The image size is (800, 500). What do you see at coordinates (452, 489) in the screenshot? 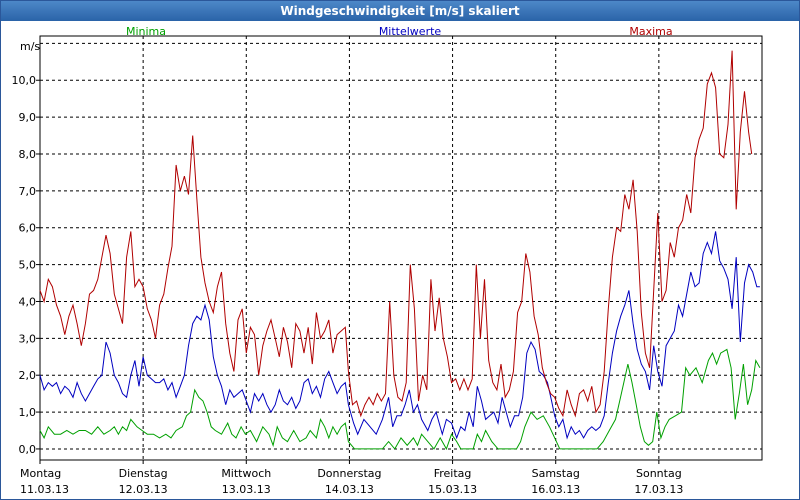
I see `x-tick-label-date: 15.03.13` at bounding box center [452, 489].